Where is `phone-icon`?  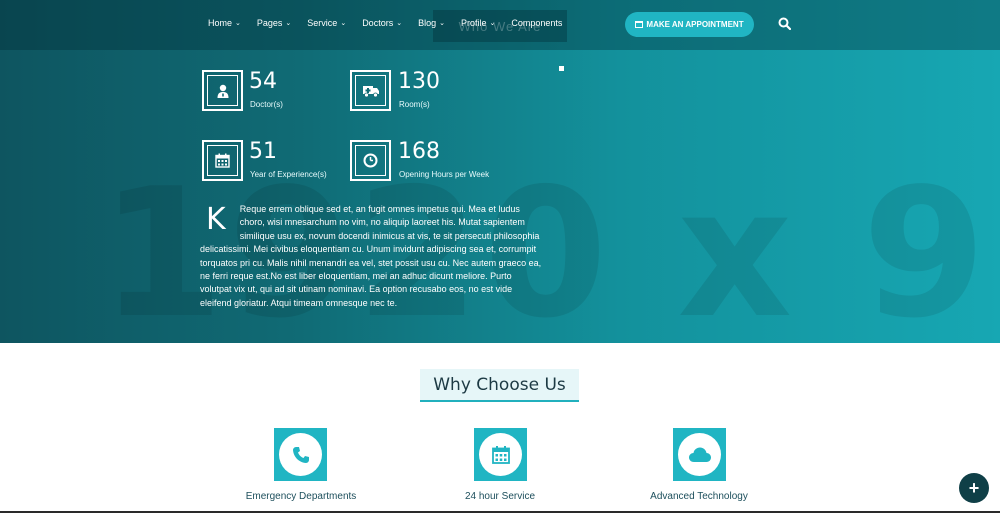 phone-icon is located at coordinates (300, 454).